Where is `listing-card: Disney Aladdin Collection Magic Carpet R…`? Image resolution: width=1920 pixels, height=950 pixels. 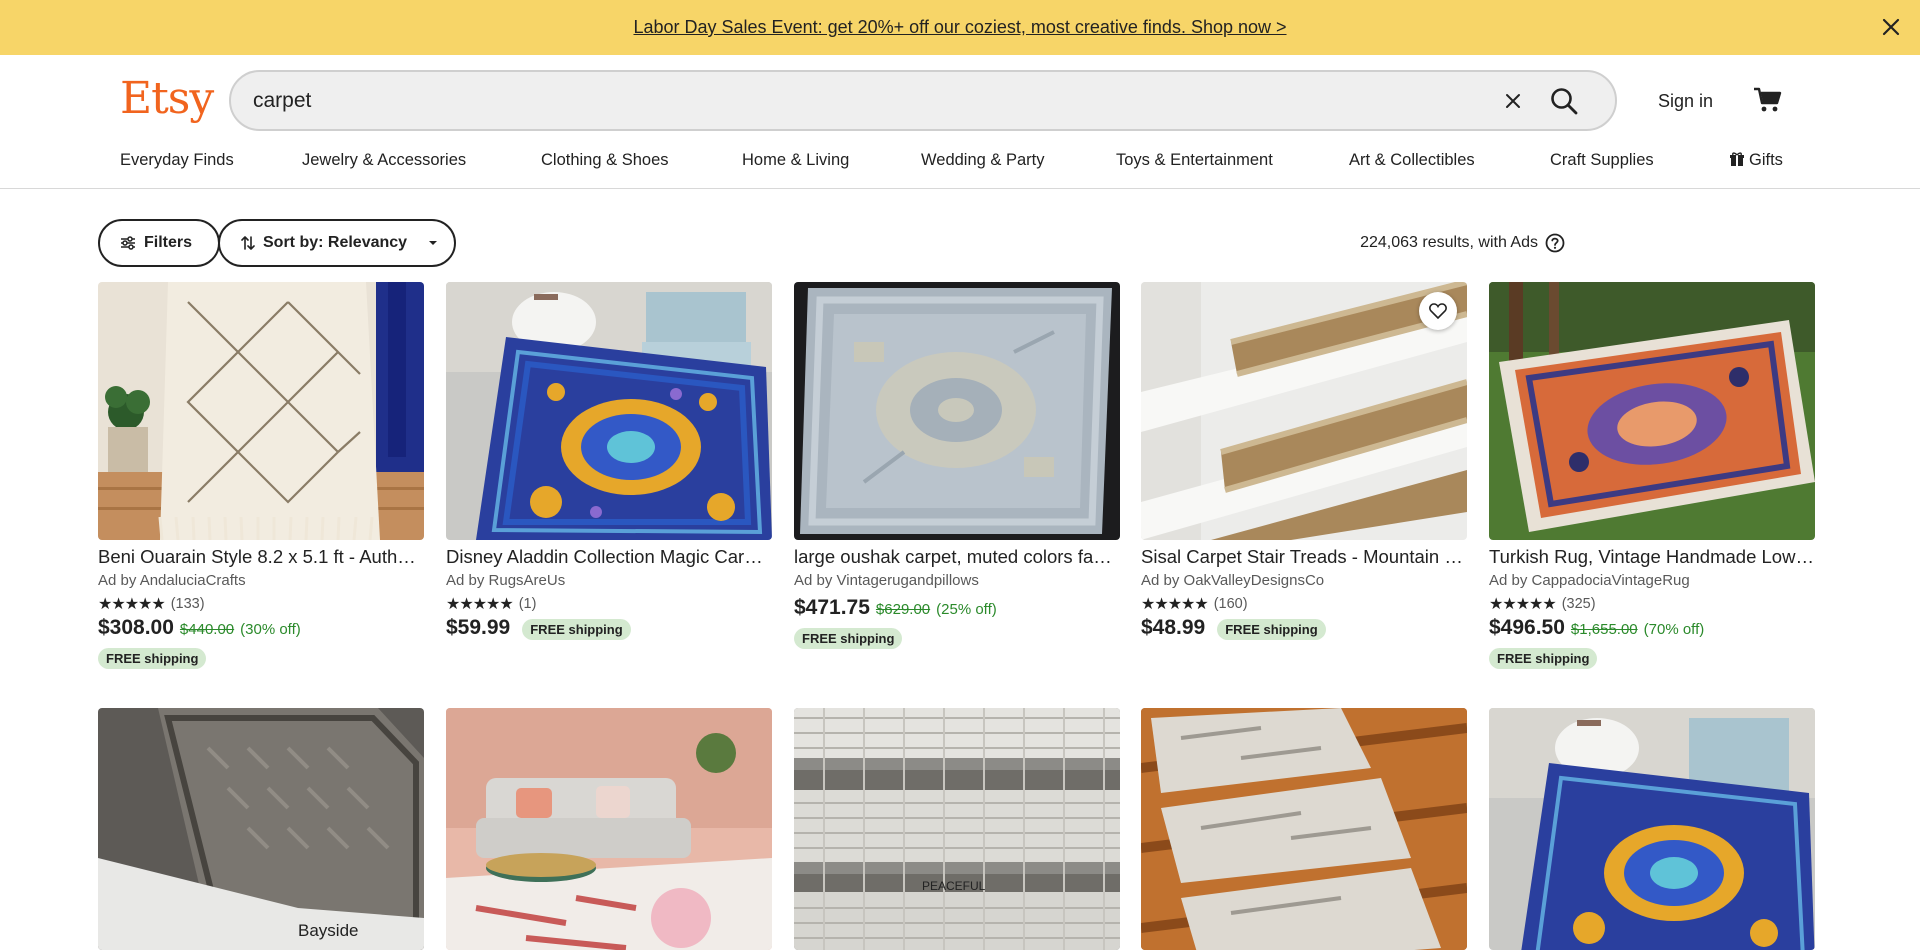
listing-card: Disney Aladdin Collection Magic Carpet R… is located at coordinates (609, 461).